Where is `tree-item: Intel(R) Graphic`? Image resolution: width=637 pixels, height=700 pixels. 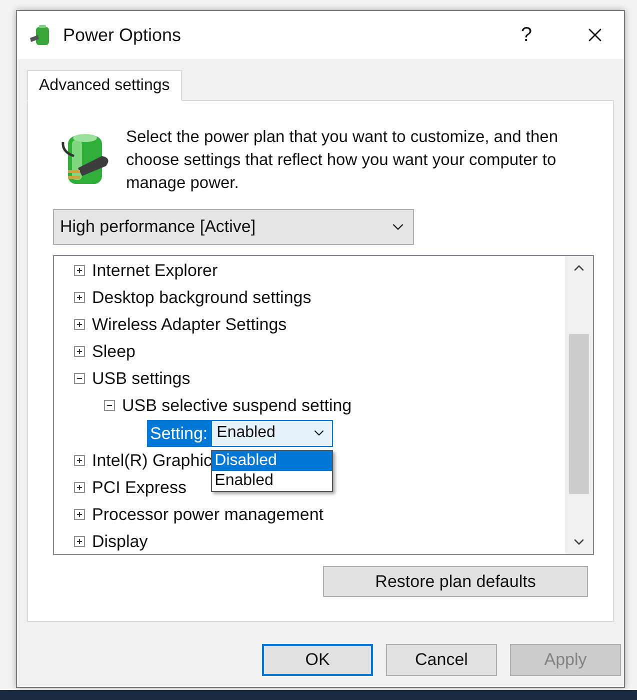 tree-item: Intel(R) Graphic is located at coordinates (152, 461).